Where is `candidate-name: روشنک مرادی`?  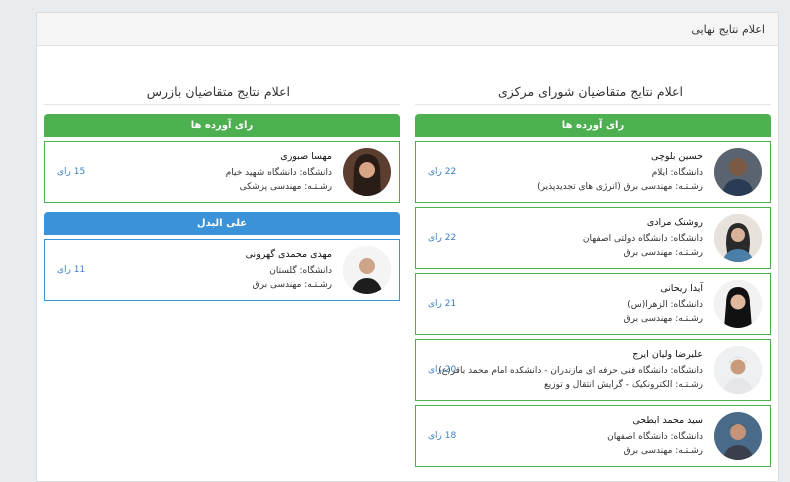 candidate-name: روشنک مرادی is located at coordinates (674, 222).